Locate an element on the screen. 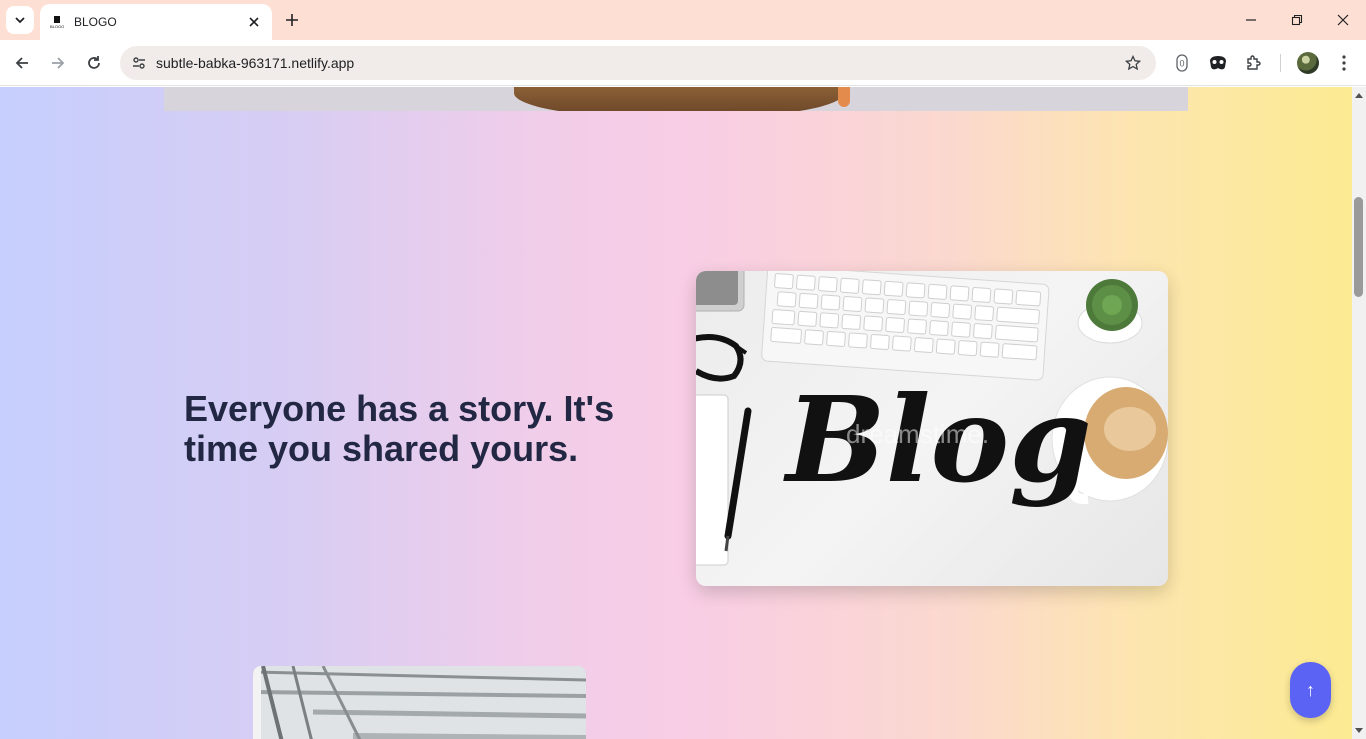 The height and width of the screenshot is (739, 1366). site-info-icon is located at coordinates (139, 63).